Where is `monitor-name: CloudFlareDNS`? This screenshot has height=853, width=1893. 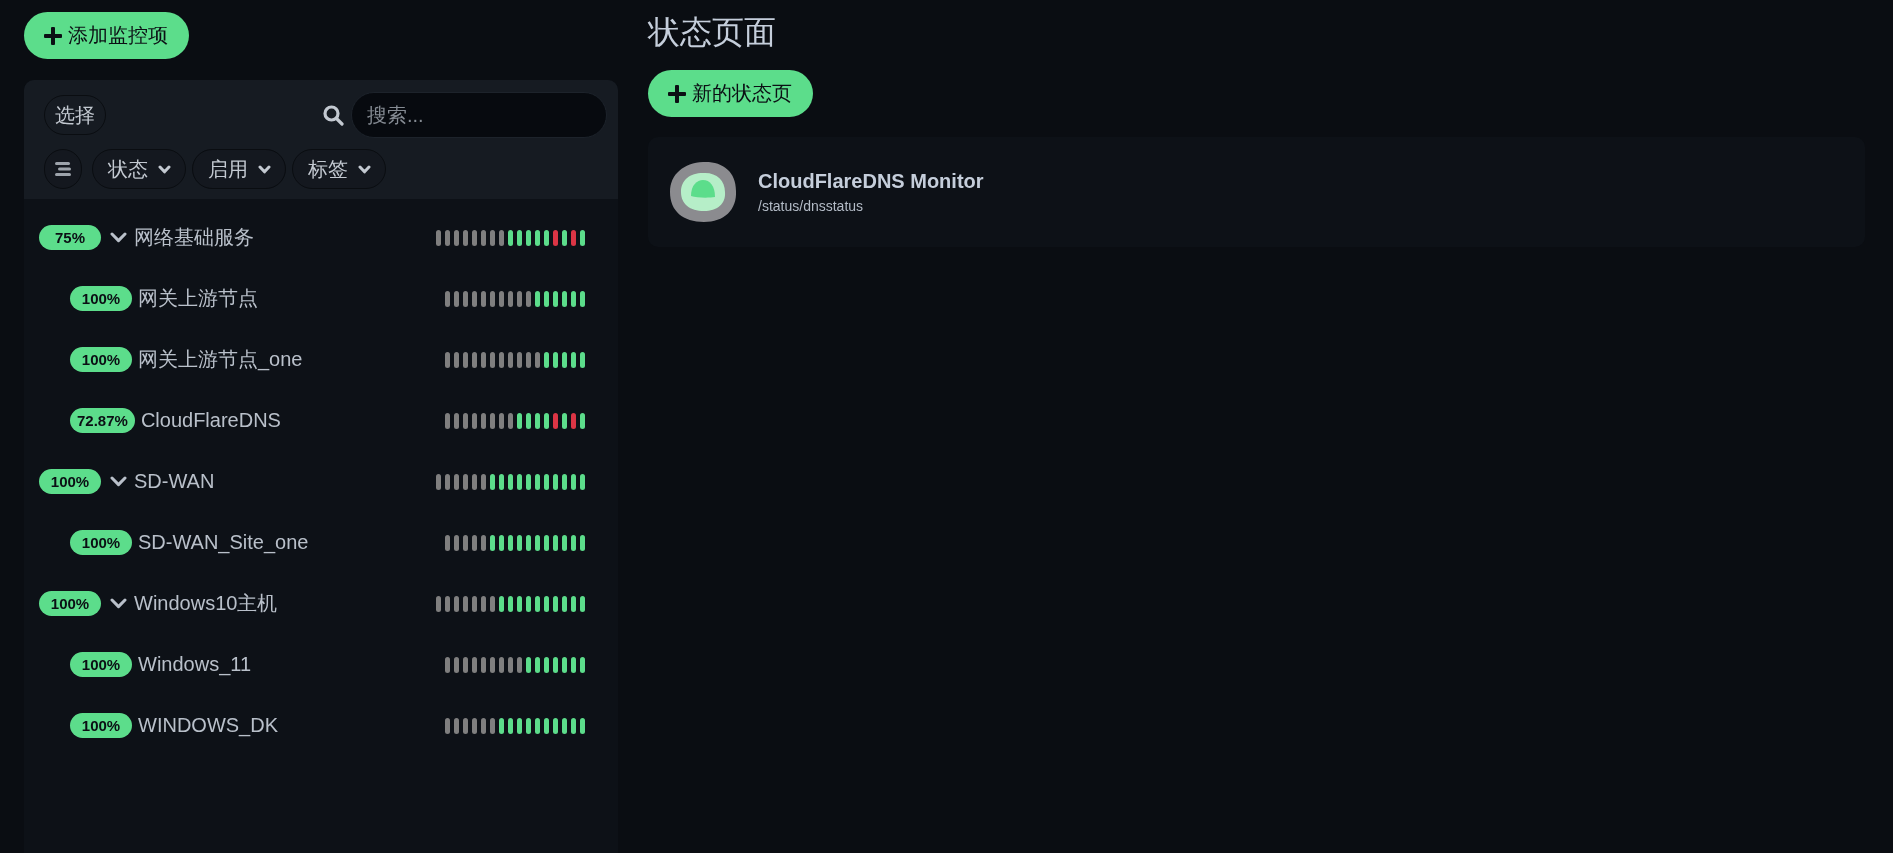
monitor-name: CloudFlareDNS is located at coordinates (210, 420).